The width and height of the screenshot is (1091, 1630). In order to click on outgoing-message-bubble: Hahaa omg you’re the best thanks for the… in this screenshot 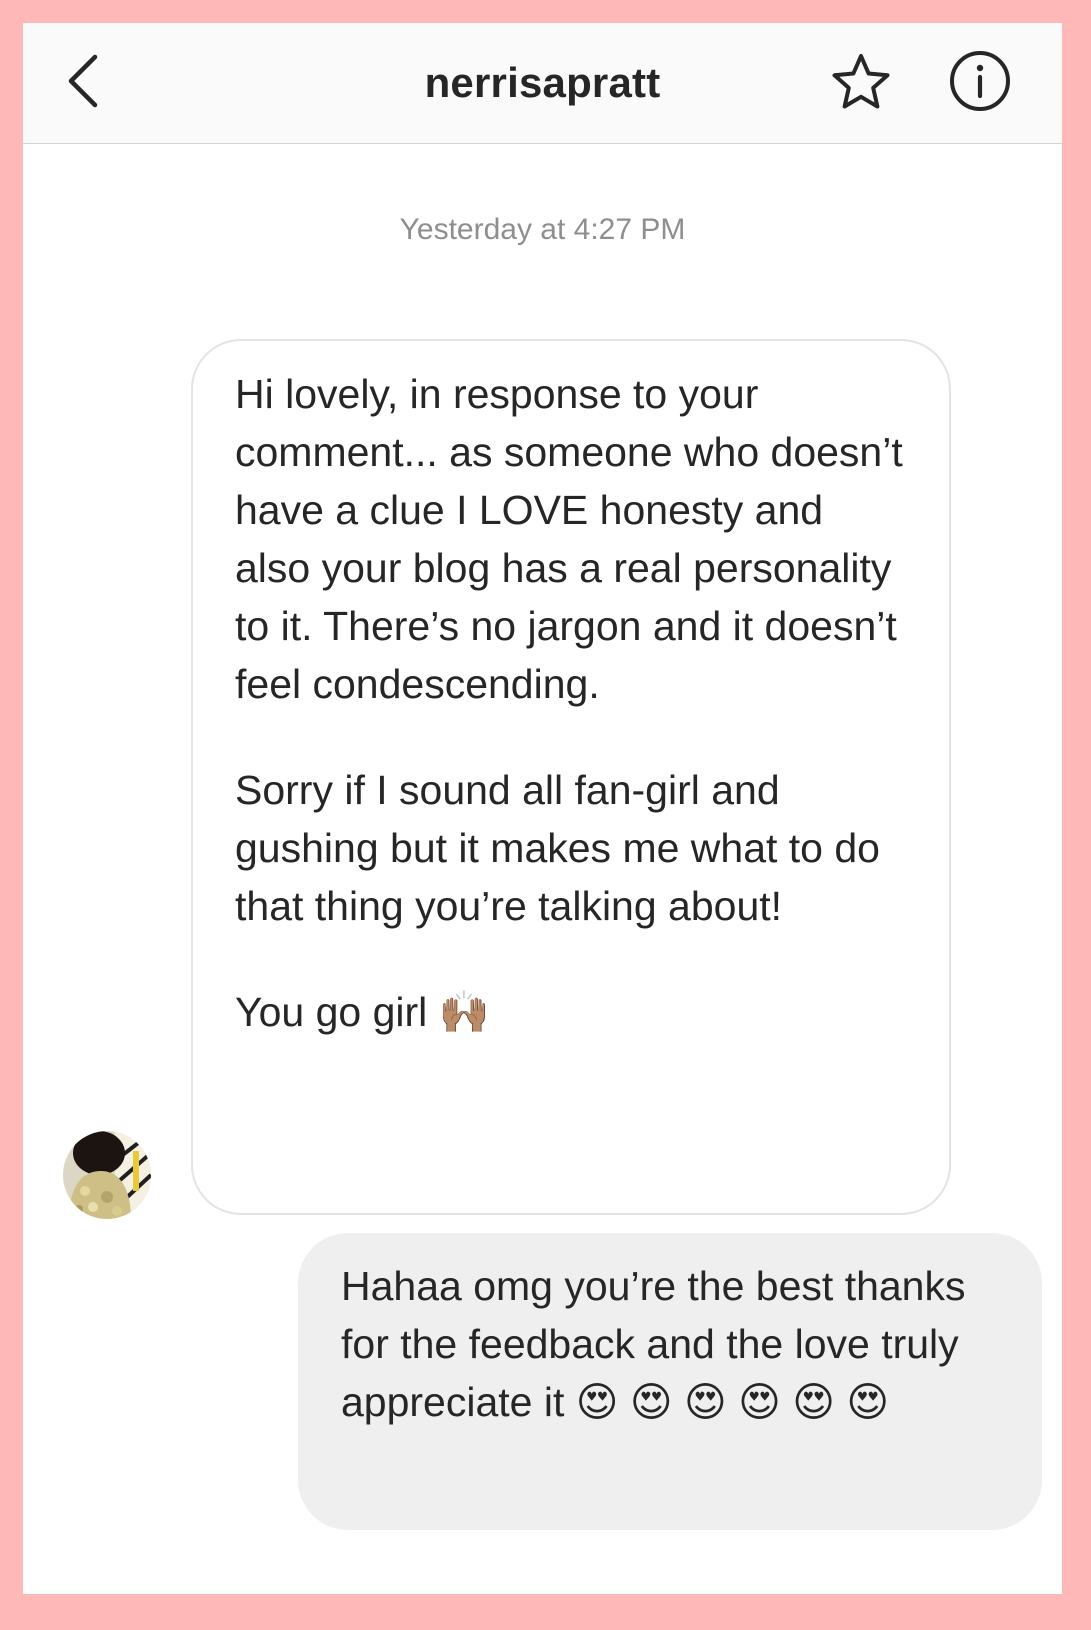, I will do `click(670, 1381)`.